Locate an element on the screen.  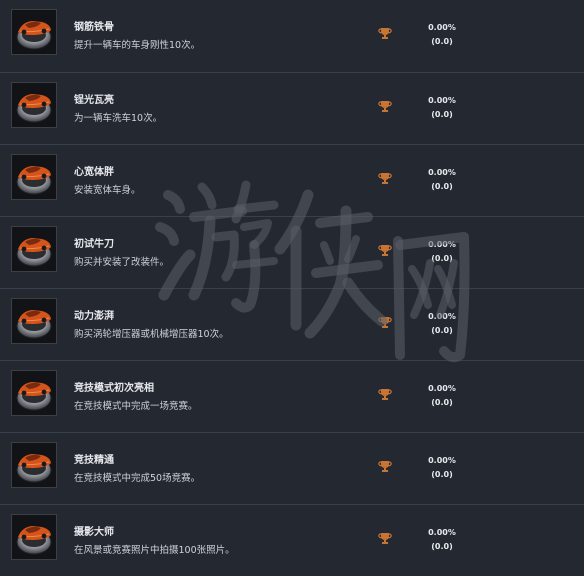
achievement-row: 钢筋铁骨 提升一辆车的车身刚性10次。 0.00% (0.0) is located at coordinates (292, 36).